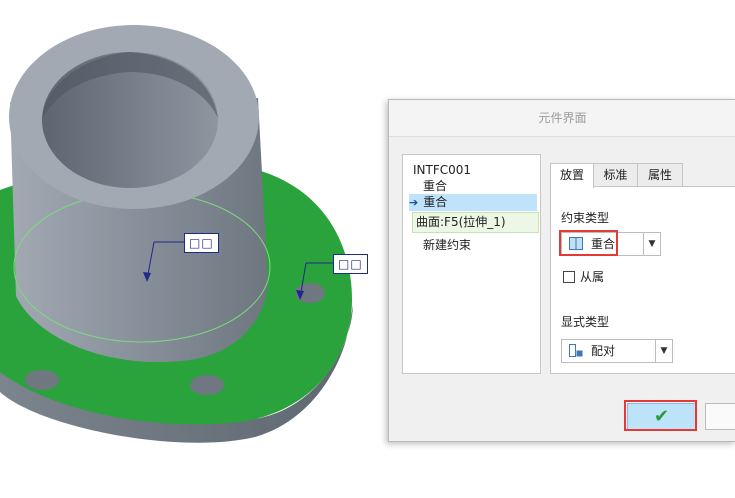  I want to click on tab-placement: 放置, so click(572, 175).